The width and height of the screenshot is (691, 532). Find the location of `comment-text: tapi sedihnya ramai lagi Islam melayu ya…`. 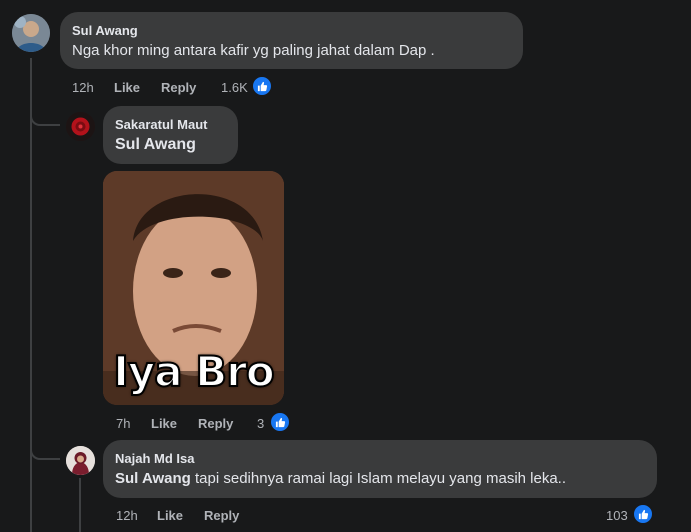

comment-text: tapi sedihnya ramai lagi Islam melayu ya… is located at coordinates (378, 478).